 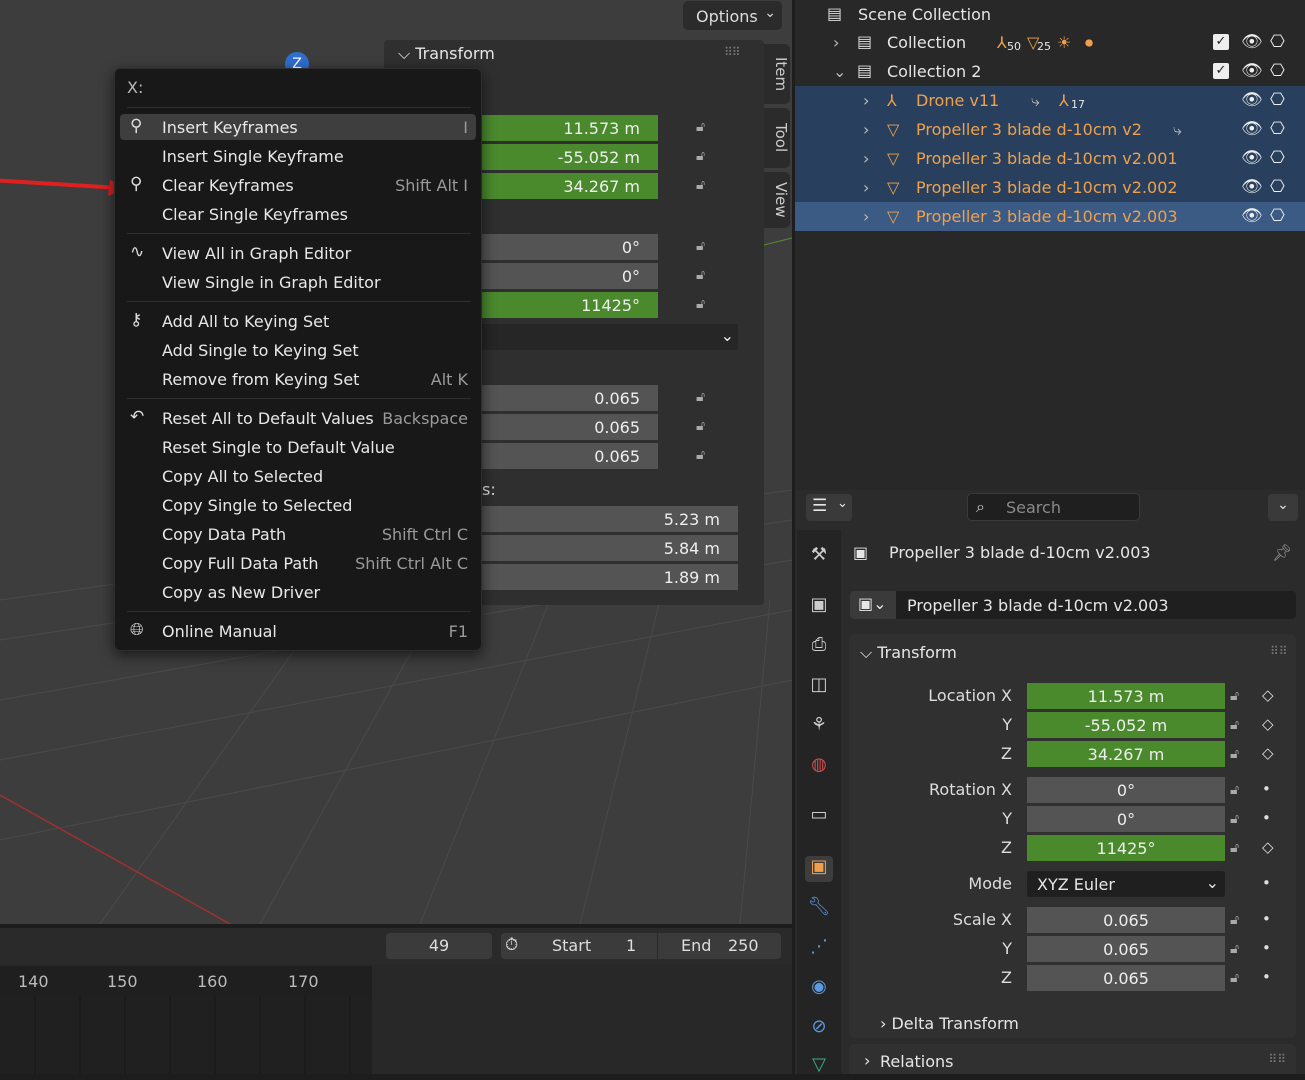 What do you see at coordinates (186, 1035) in the screenshot?
I see `timeline-track-area` at bounding box center [186, 1035].